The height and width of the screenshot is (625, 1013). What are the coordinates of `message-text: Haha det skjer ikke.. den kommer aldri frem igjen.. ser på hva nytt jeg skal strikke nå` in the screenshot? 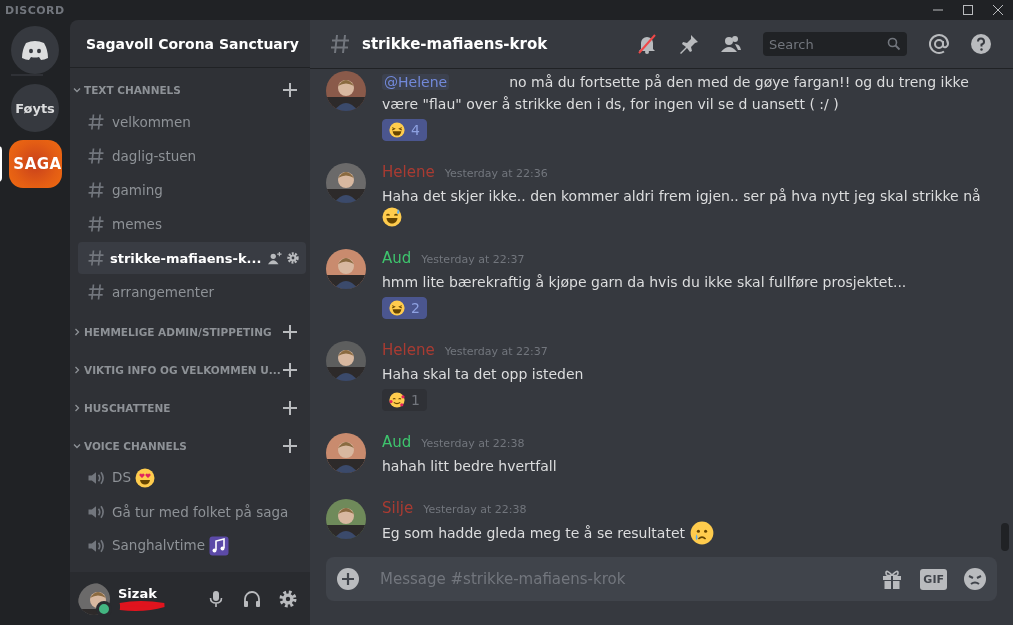 It's located at (681, 196).